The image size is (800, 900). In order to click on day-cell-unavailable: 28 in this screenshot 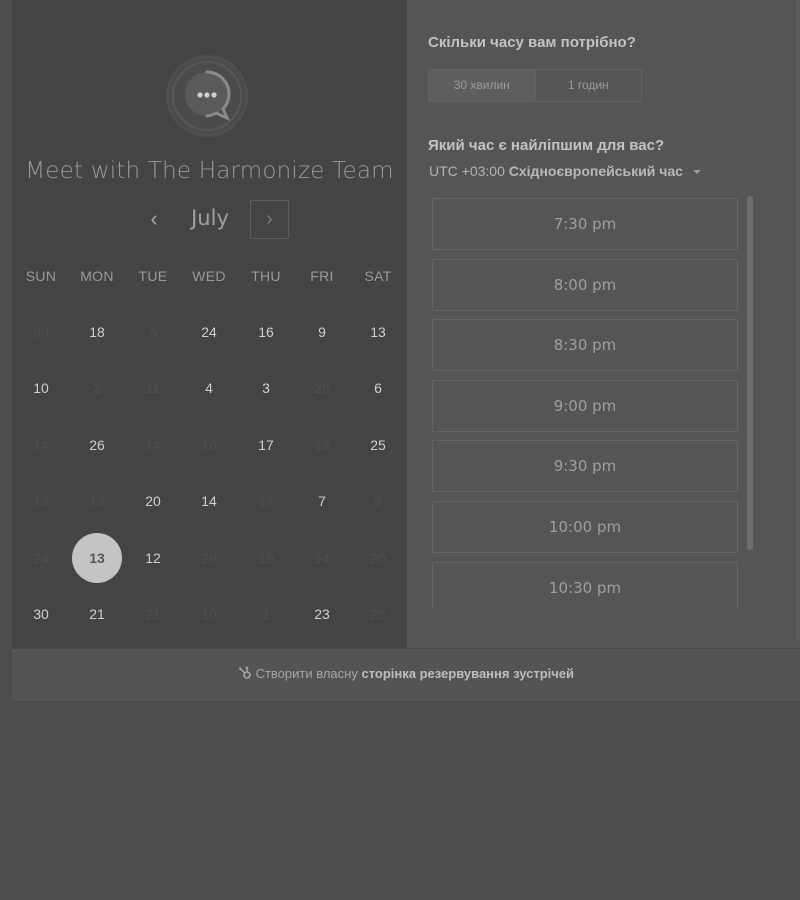, I will do `click(322, 388)`.